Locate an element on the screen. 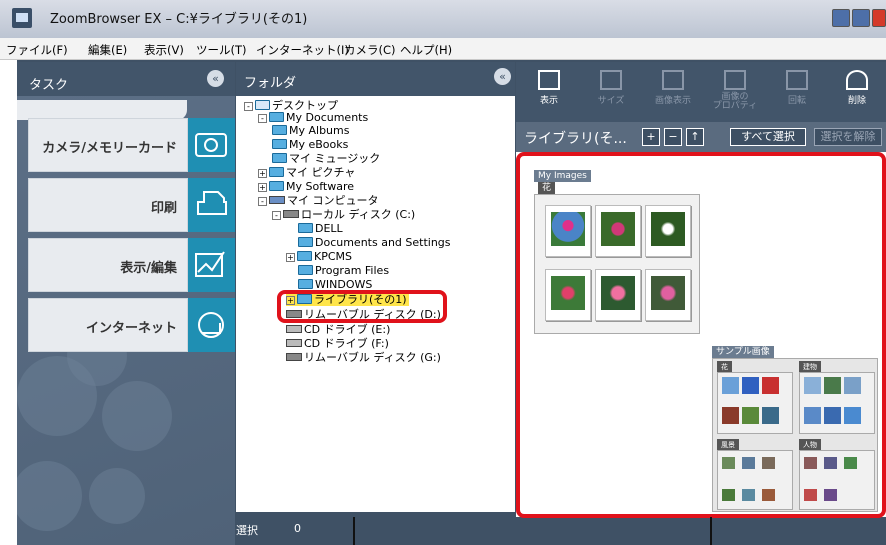  status-label: 選択 is located at coordinates (247, 530).